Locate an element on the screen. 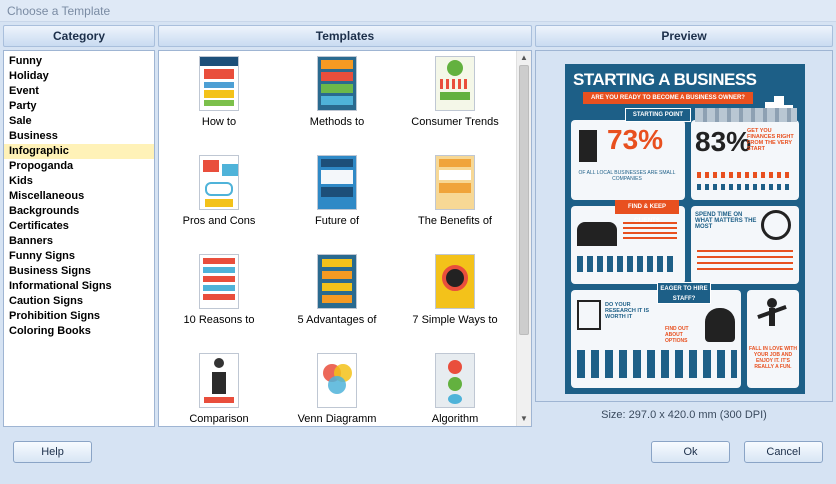  category-item: Certificates is located at coordinates (79, 226).